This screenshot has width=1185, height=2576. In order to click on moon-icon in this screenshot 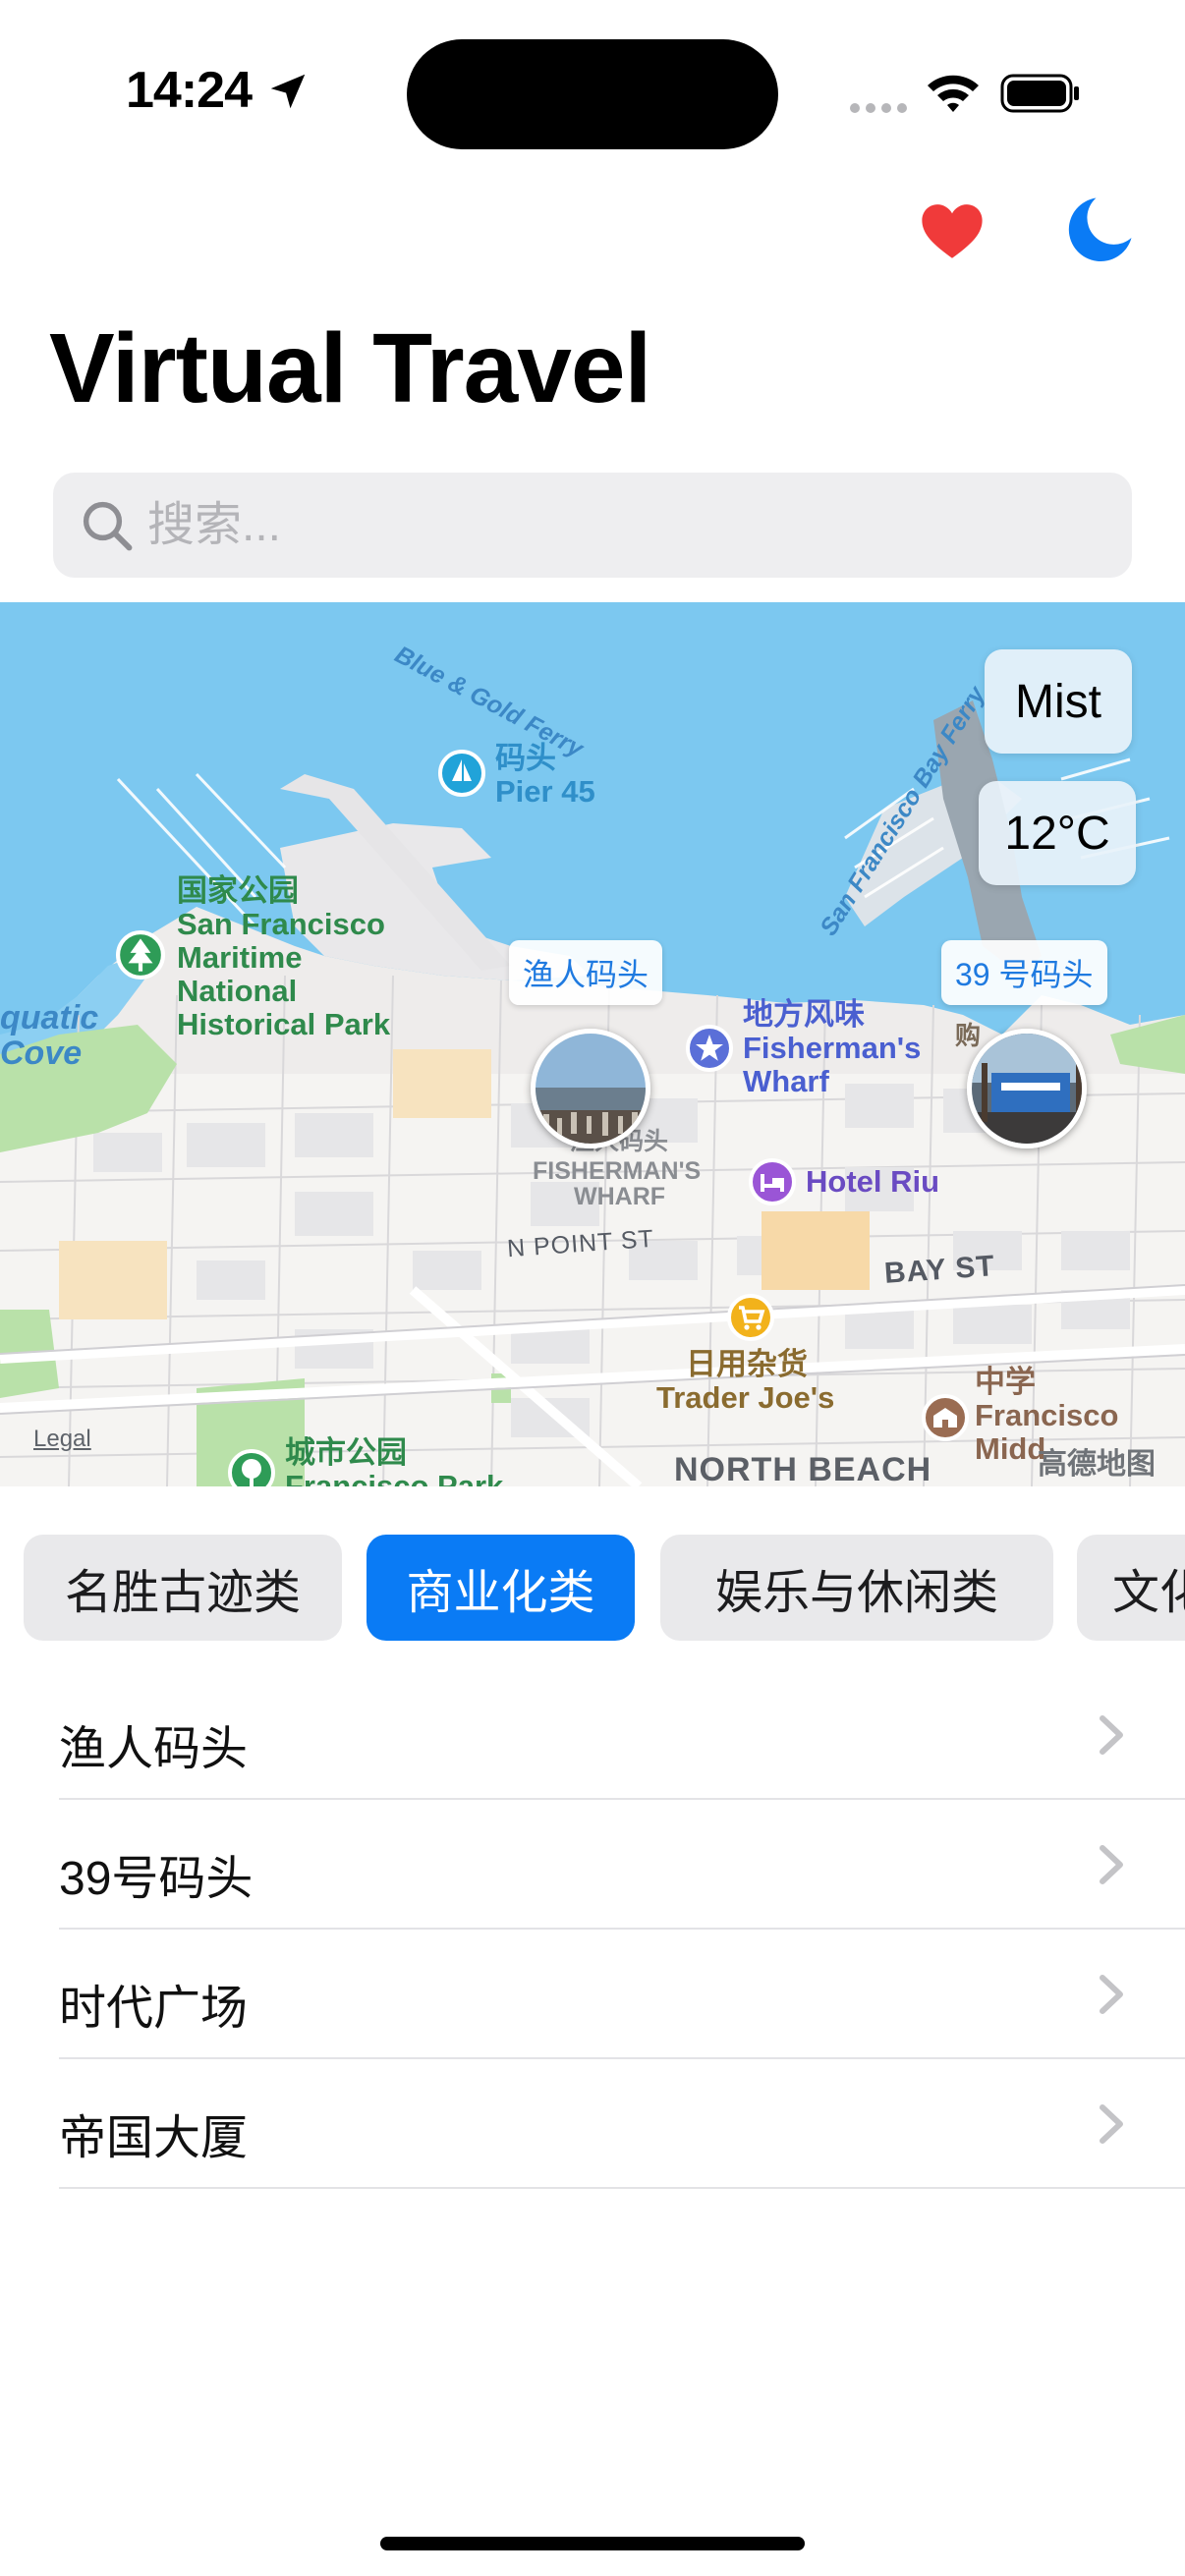, I will do `click(1100, 229)`.